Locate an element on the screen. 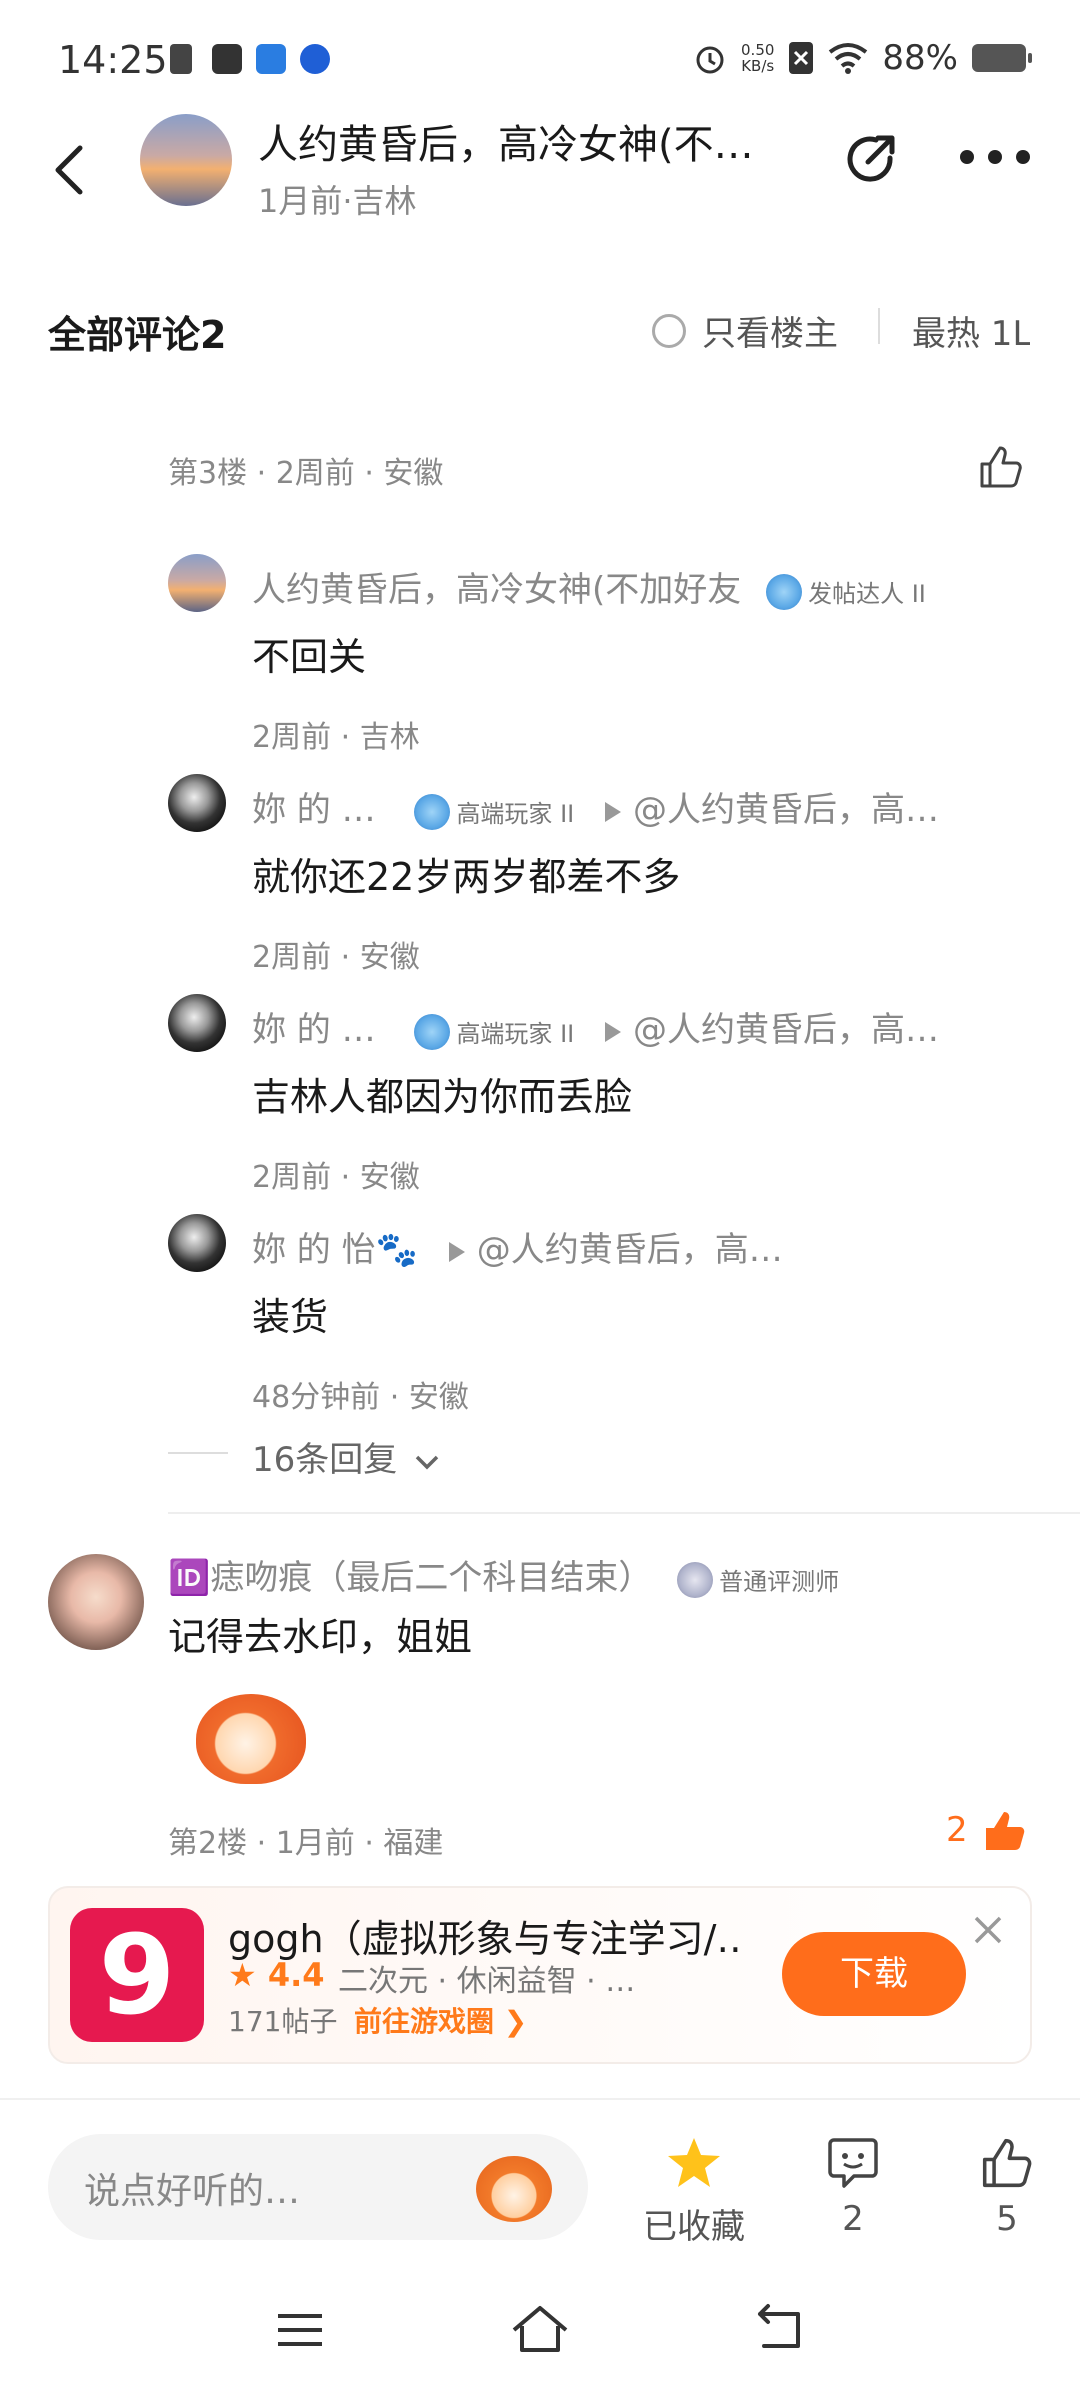 This screenshot has height=2400, width=1080. comment-button: 2 is located at coordinates (853, 2187).